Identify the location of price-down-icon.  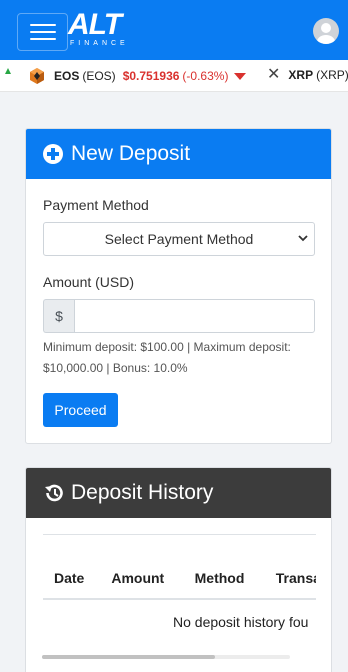
(240, 76).